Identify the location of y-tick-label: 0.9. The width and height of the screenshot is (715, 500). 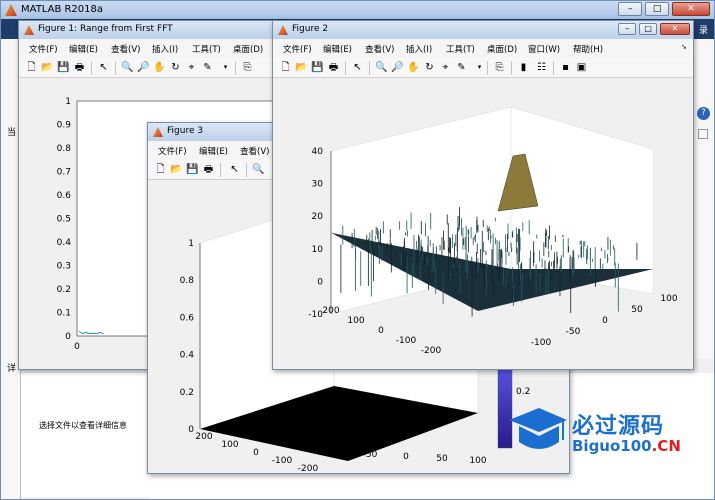
(64, 126).